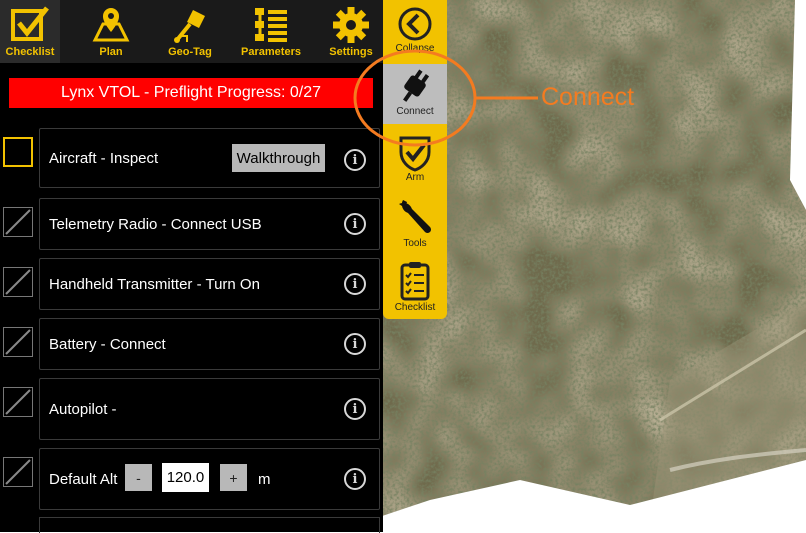 The image size is (806, 533). Describe the element at coordinates (351, 25) in the screenshot. I see `gear-icon` at that location.